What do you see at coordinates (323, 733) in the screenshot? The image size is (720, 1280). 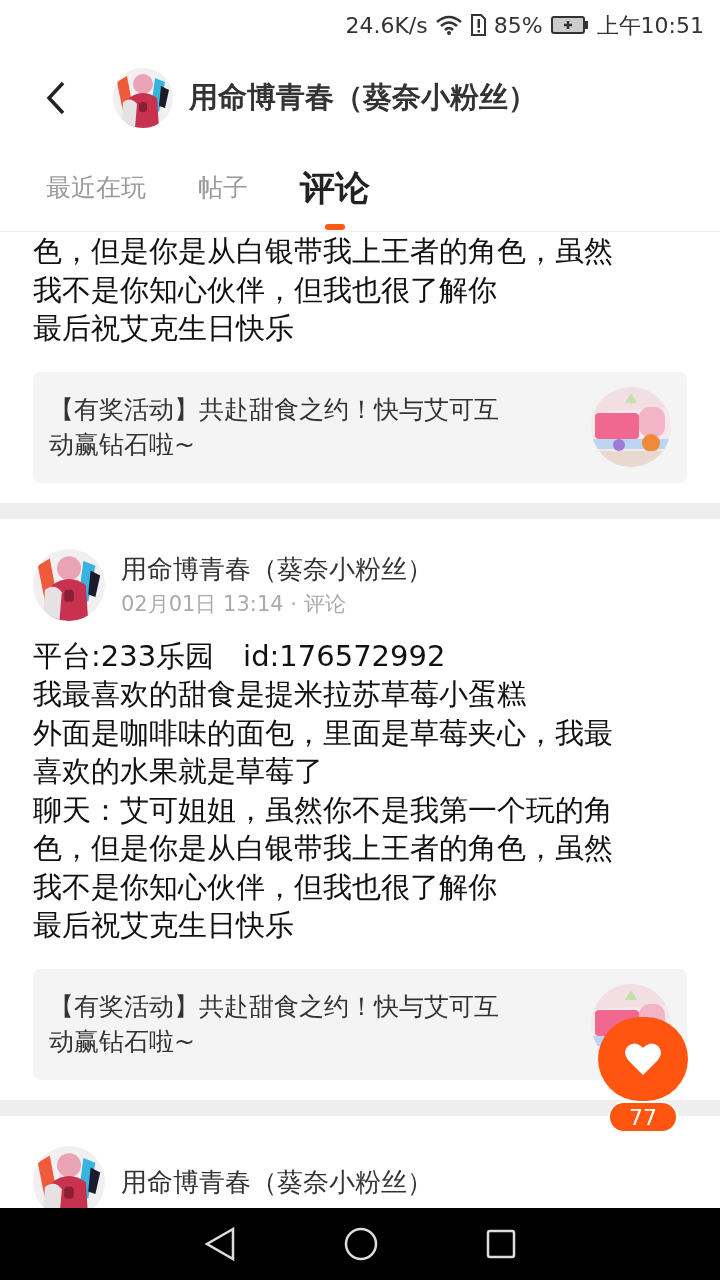 I see `comment-text: 外面是咖啡味的面包，里面是草莓夹心，我最` at bounding box center [323, 733].